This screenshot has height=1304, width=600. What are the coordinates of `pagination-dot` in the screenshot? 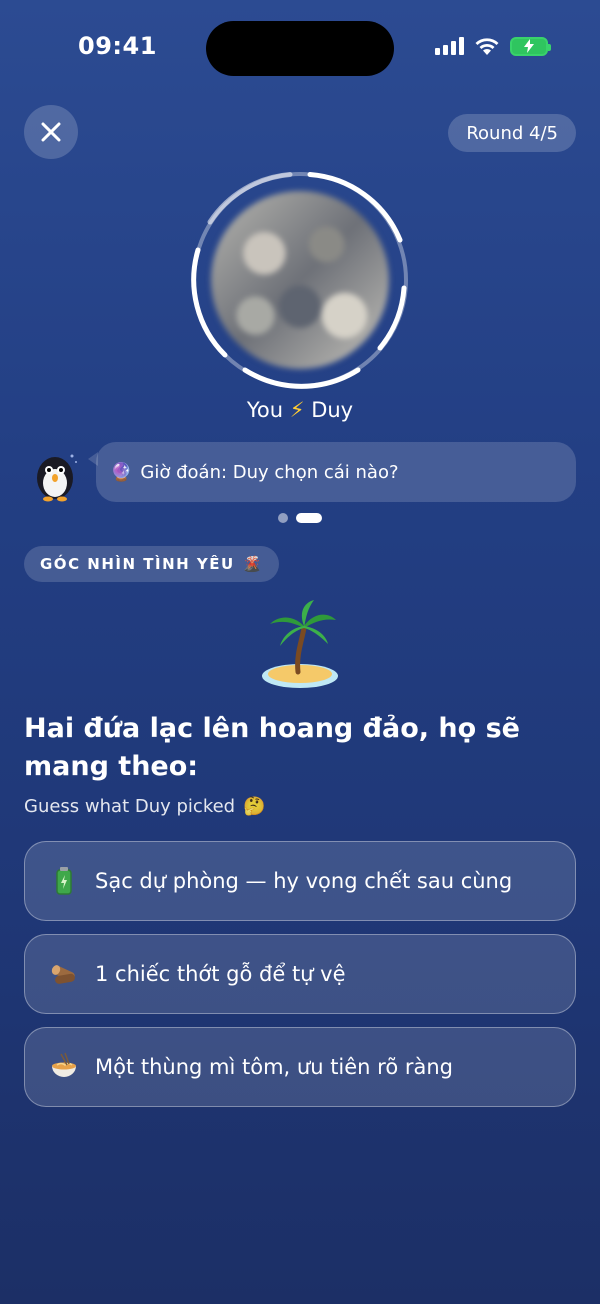 It's located at (283, 518).